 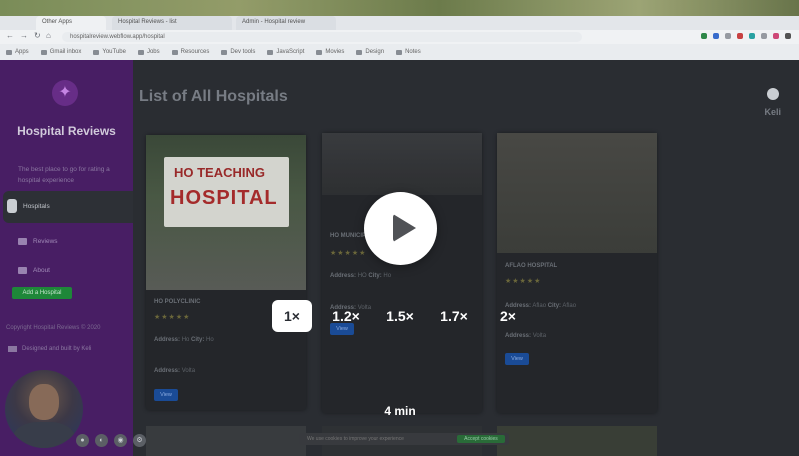 What do you see at coordinates (454, 316) in the screenshot?
I see `speed-option: 1.7×` at bounding box center [454, 316].